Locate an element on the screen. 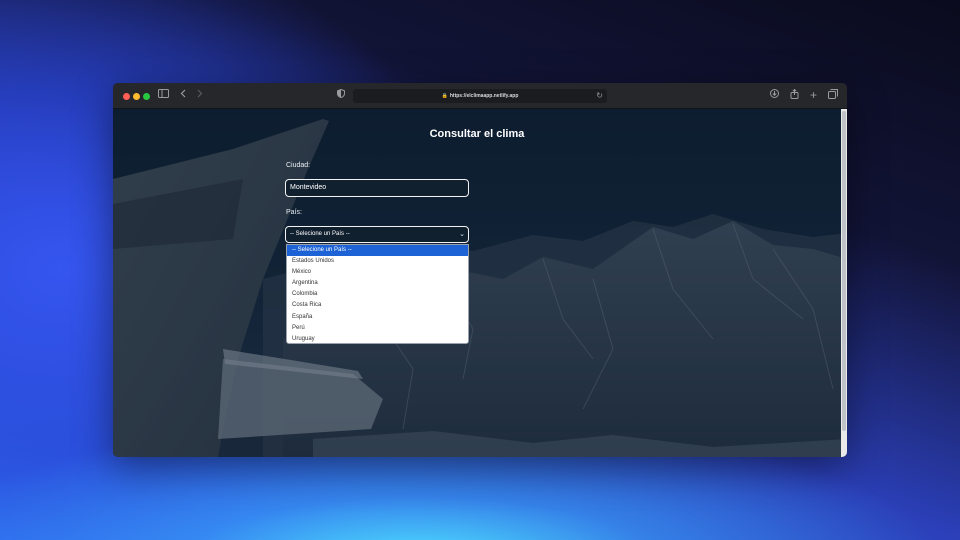 The width and height of the screenshot is (960, 540). reload-icon: ↻ is located at coordinates (599, 96).